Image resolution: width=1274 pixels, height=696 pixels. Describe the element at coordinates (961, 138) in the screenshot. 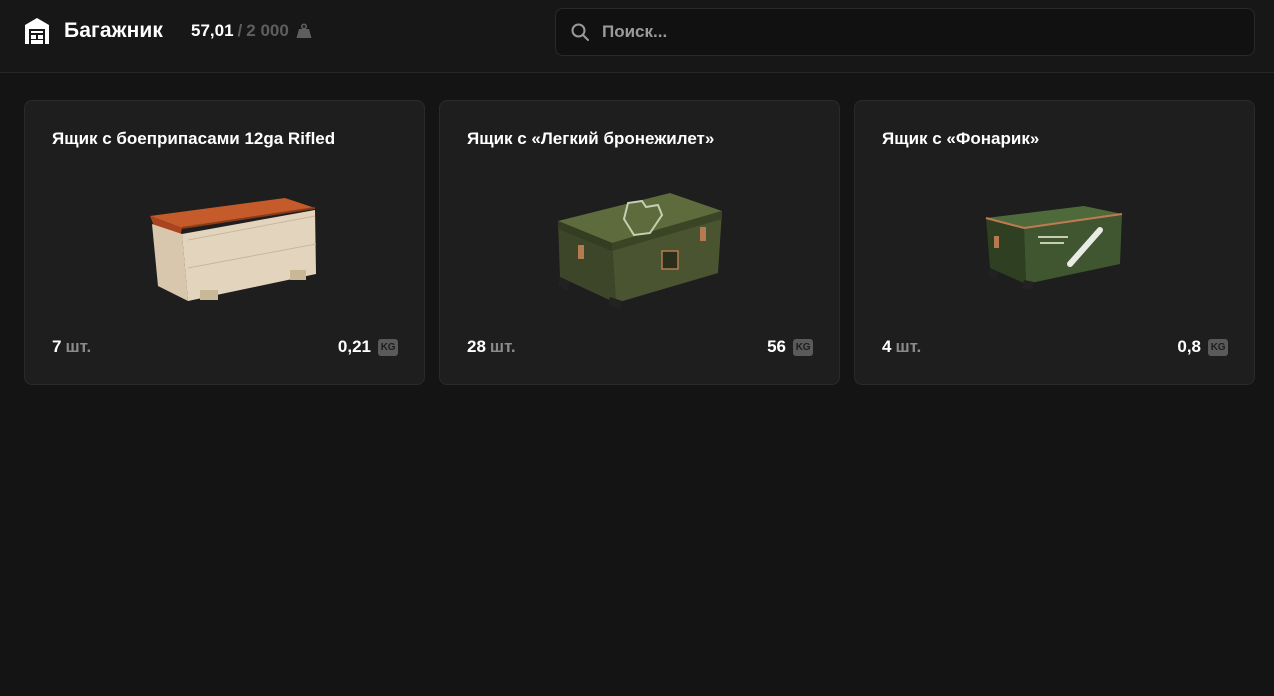

I see `item-title: Ящик с «Фонарик»` at that location.